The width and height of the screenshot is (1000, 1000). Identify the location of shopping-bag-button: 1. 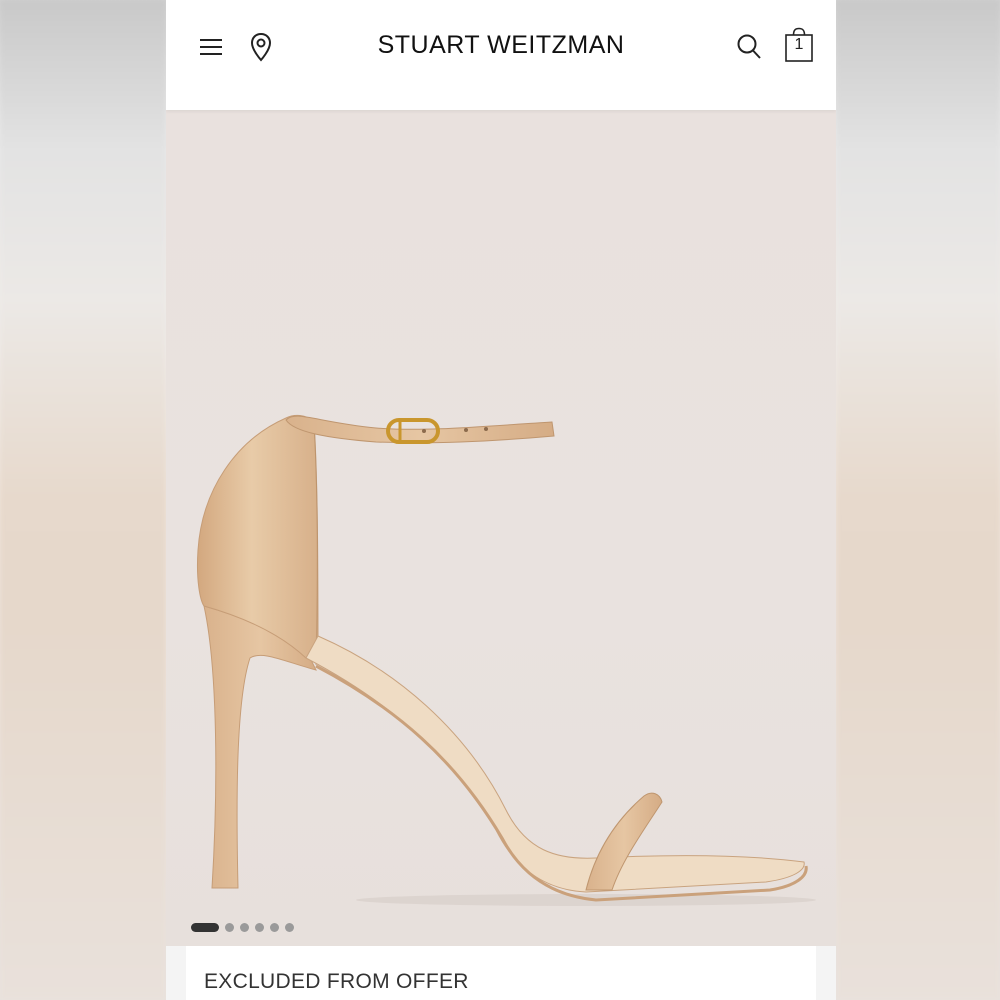
(799, 45).